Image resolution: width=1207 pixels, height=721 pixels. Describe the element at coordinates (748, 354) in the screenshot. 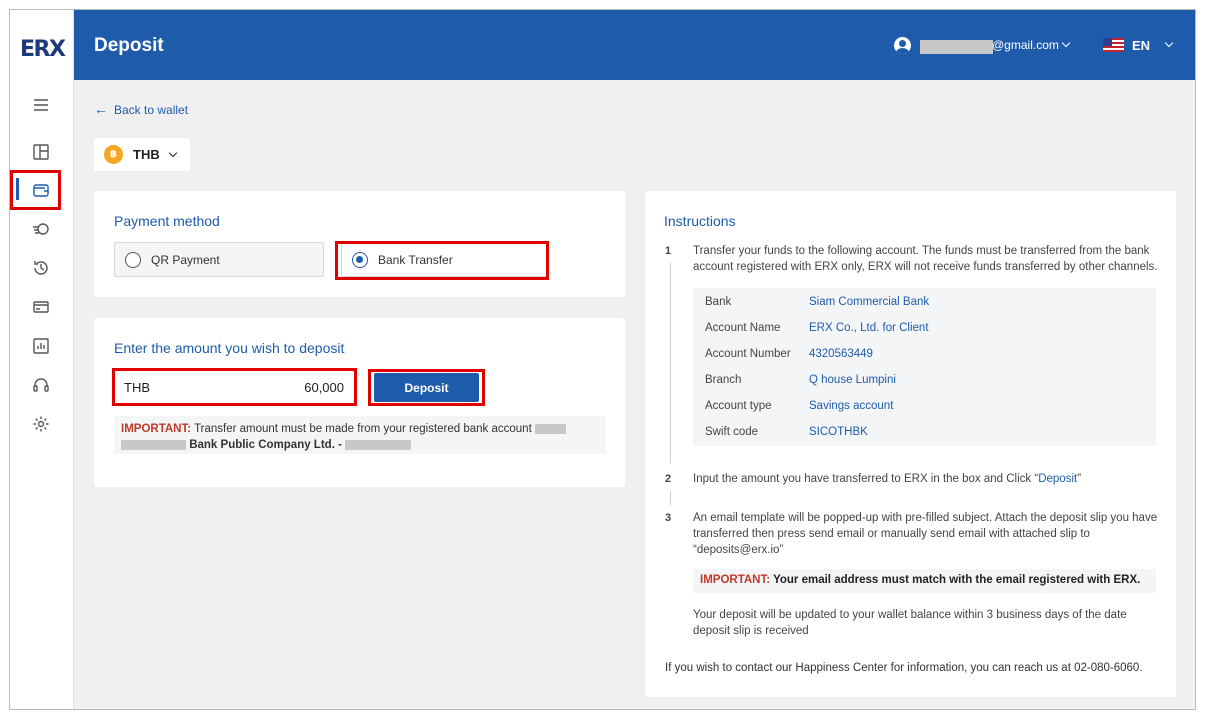

I see `detail-key: Account Number` at that location.